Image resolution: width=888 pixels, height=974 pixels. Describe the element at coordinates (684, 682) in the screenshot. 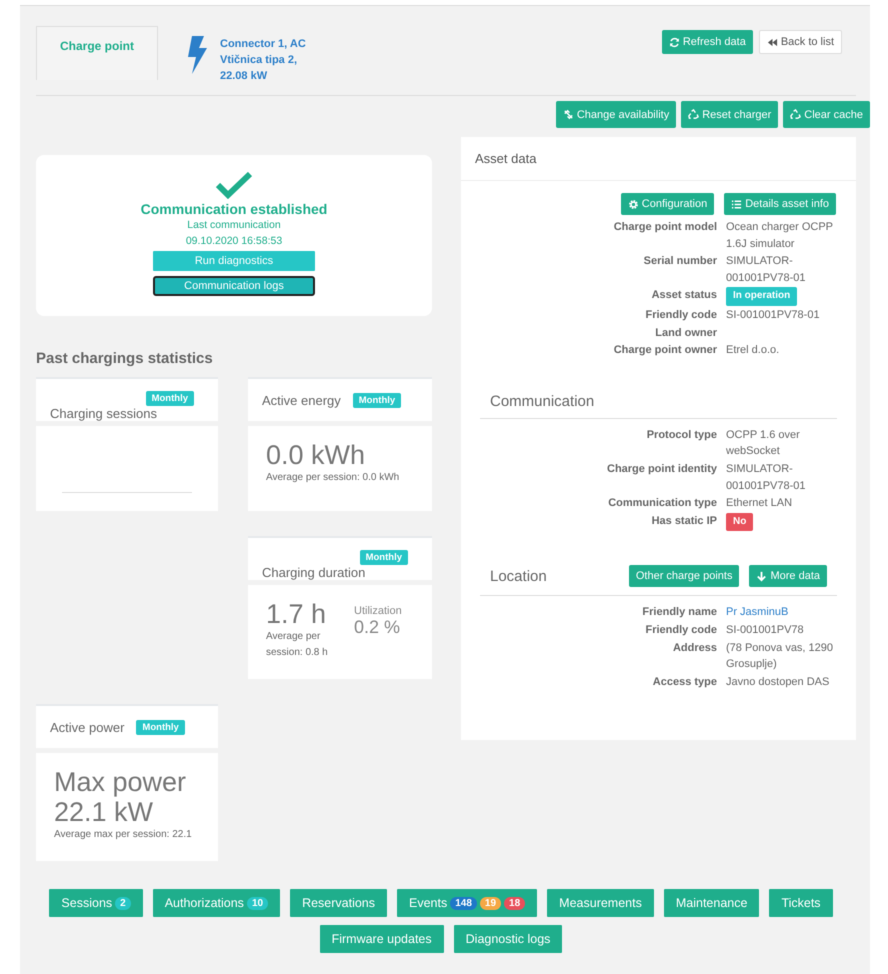

I see `field-label: Access type` at that location.